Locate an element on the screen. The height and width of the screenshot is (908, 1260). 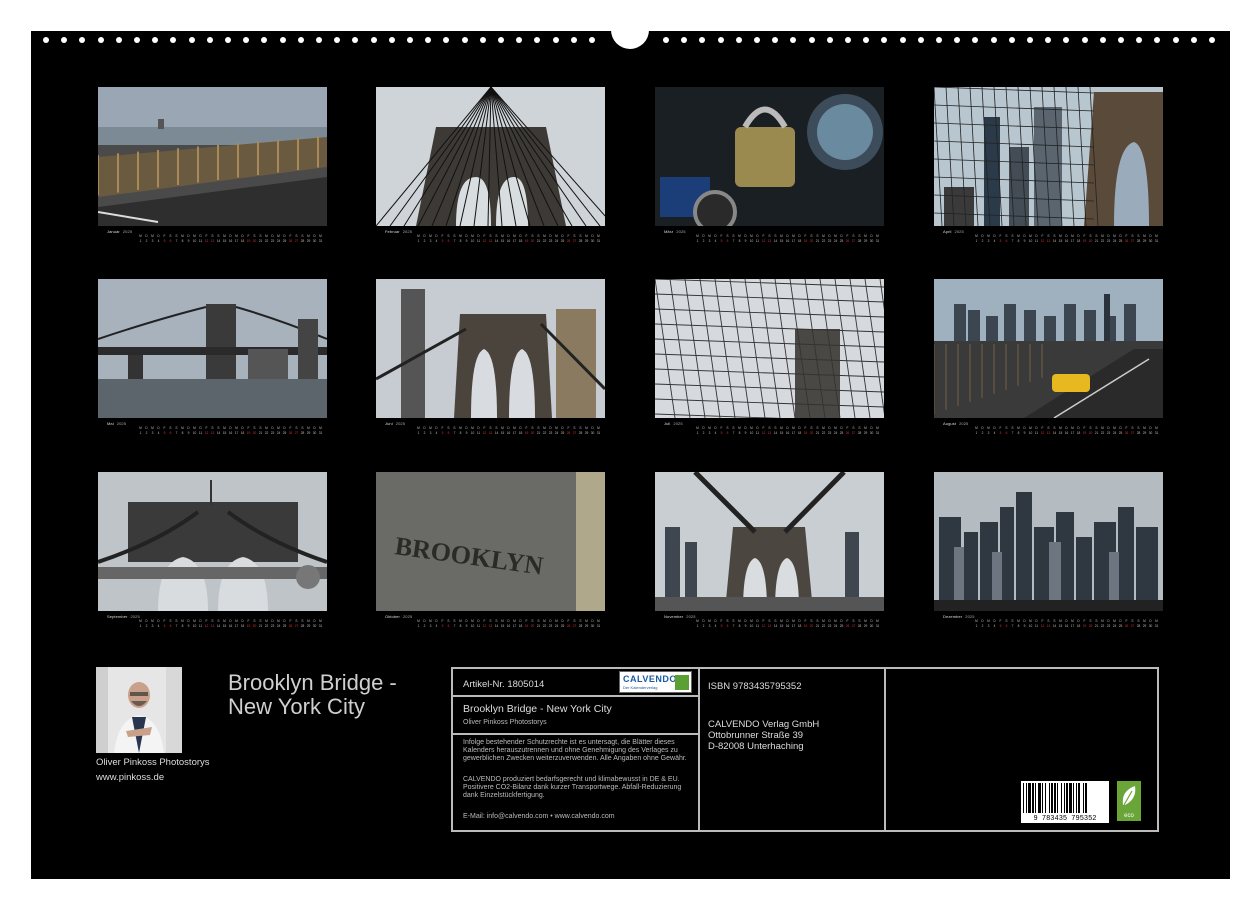
month-label: November2025 is located at coordinates (680, 616).